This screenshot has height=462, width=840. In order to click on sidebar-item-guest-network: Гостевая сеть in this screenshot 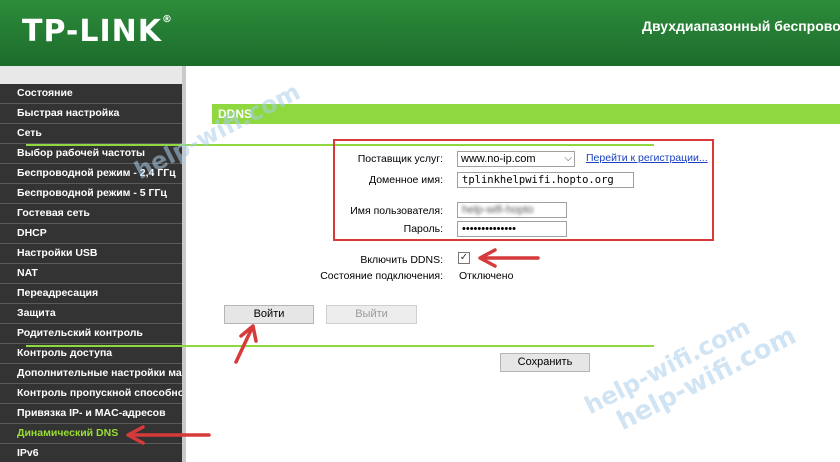, I will do `click(91, 214)`.